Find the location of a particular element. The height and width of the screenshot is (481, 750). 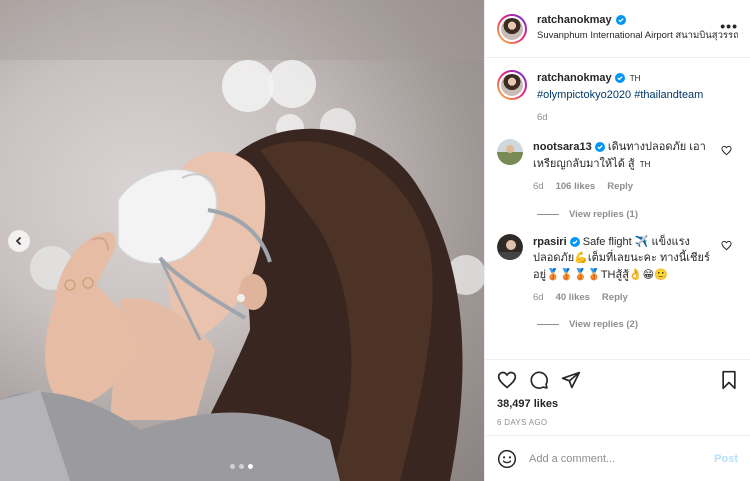

comment-language-tag: TH is located at coordinates (645, 164).